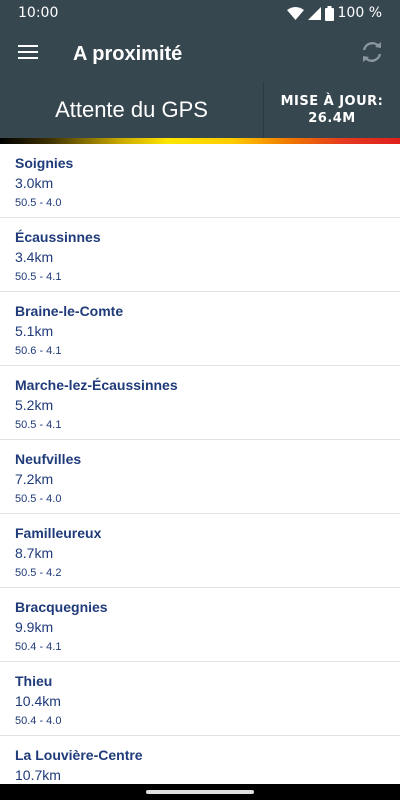  I want to click on app-bar: A proximité, so click(200, 54).